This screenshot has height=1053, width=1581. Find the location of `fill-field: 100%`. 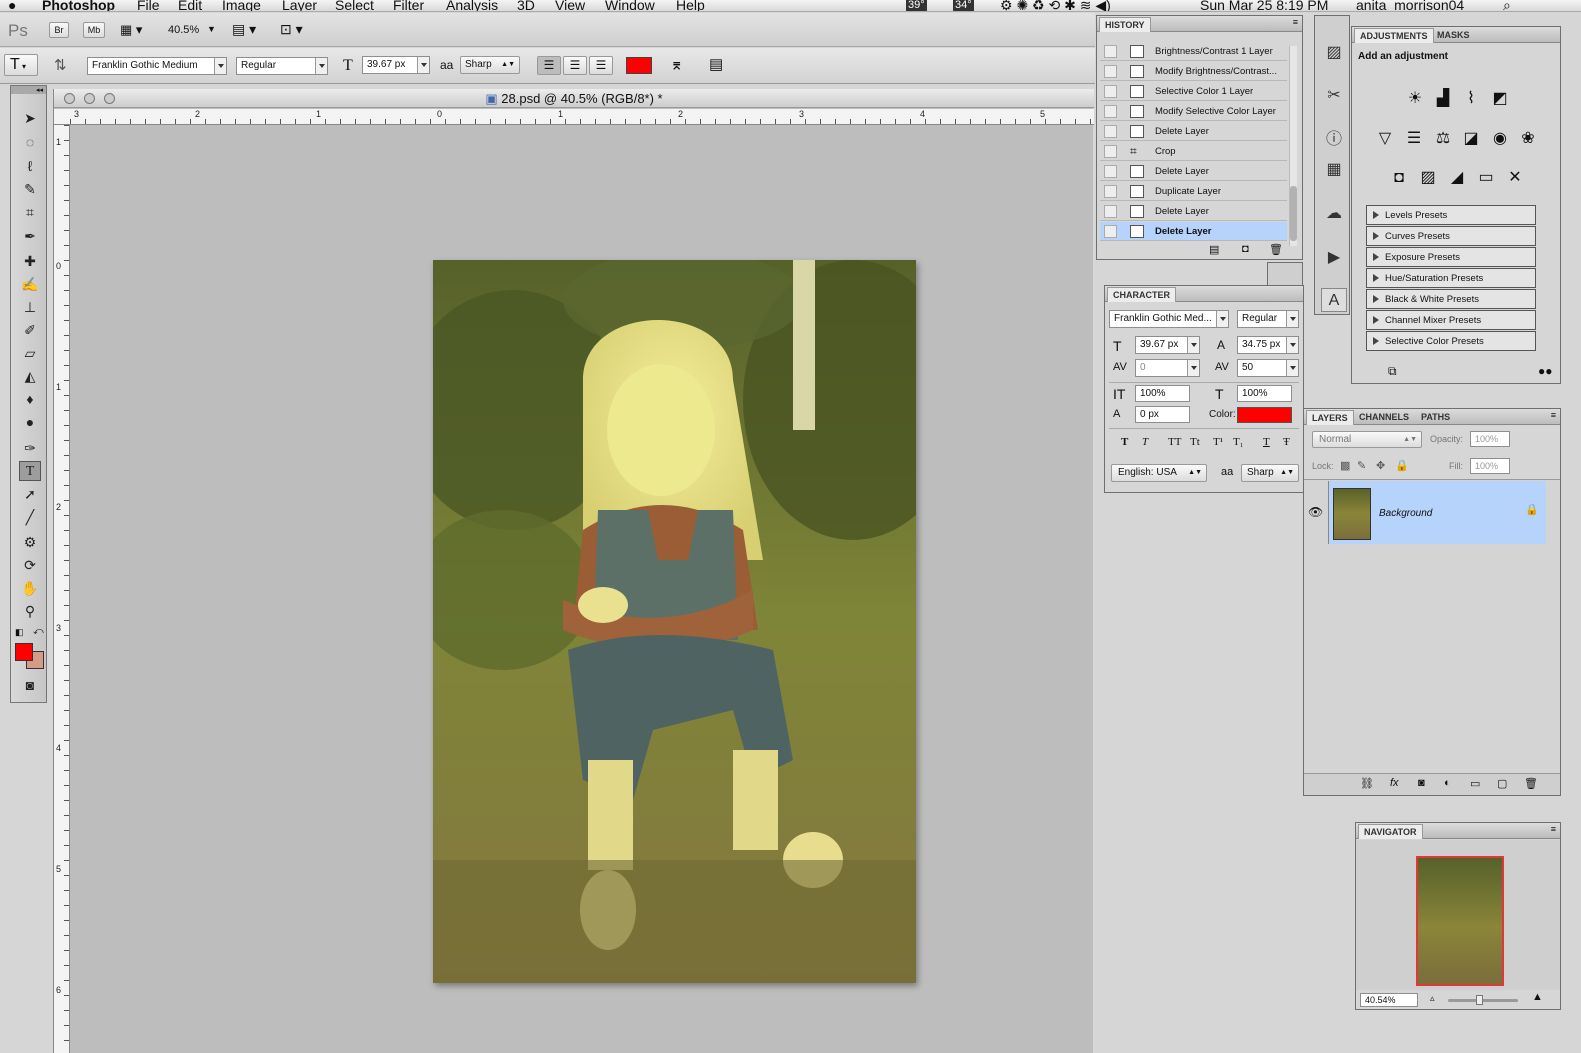

fill-field: 100% is located at coordinates (1490, 466).